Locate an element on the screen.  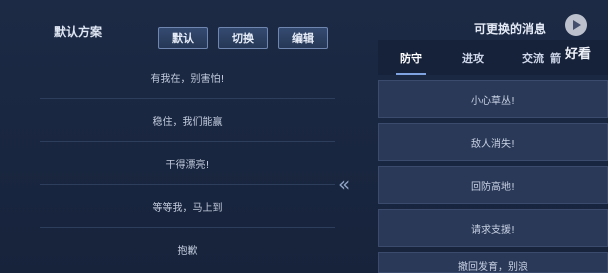
tab-attack: 进攻 is located at coordinates (473, 58).